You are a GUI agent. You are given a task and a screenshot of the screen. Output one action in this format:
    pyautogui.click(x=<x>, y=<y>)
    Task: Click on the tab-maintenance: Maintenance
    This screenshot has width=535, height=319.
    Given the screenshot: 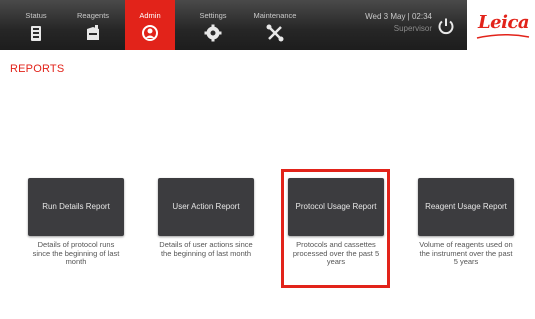 What is the action you would take?
    pyautogui.click(x=275, y=25)
    